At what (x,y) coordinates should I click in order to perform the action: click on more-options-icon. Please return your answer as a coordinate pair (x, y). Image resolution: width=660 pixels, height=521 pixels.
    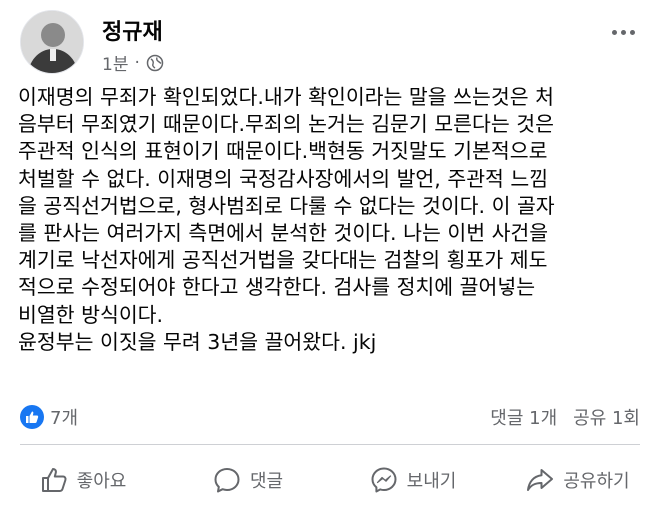
    Looking at the image, I should click on (623, 32).